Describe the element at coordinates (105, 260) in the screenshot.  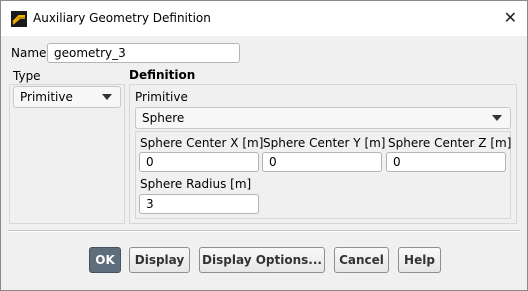
I see `ok-button: OK` at that location.